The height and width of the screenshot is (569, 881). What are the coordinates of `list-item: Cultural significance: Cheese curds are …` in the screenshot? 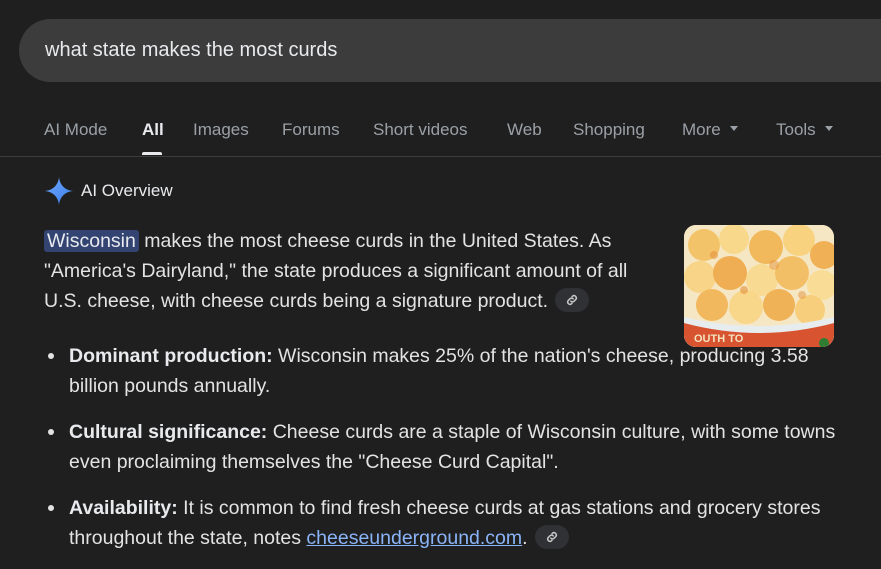 It's located at (444, 447).